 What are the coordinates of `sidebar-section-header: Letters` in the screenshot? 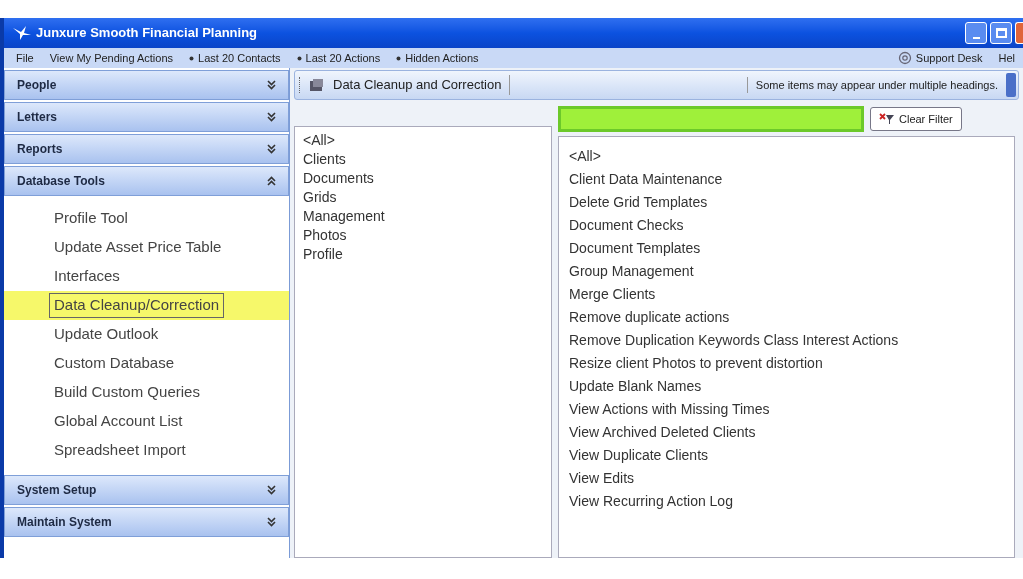 It's located at (146, 117).